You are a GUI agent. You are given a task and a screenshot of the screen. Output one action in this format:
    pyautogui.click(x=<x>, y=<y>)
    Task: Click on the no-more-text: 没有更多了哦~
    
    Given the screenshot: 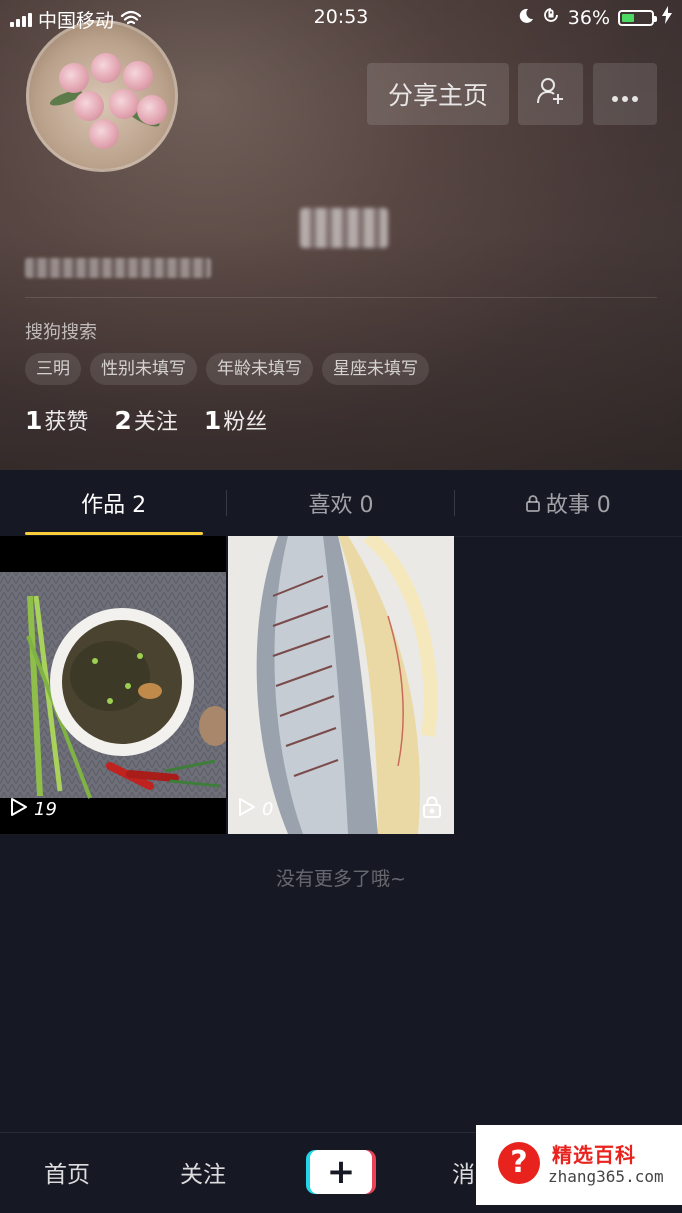 What is the action you would take?
    pyautogui.click(x=341, y=879)
    